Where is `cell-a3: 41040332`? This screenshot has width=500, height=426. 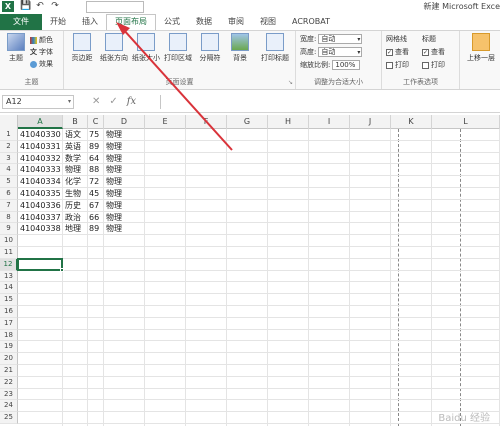
cell-a3: 41040332 is located at coordinates (40, 159).